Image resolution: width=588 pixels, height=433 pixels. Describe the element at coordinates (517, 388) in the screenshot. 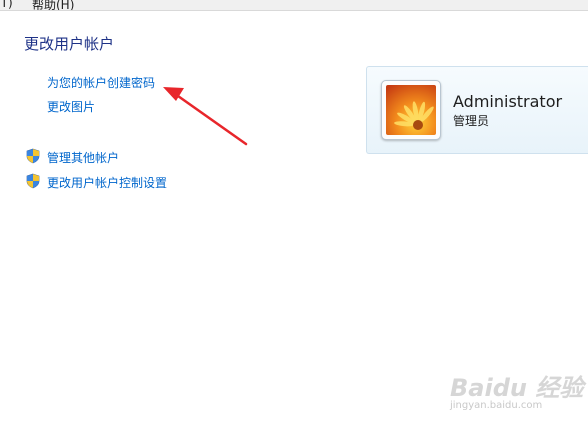

I see `watermark-brand: Baidu 经验` at that location.